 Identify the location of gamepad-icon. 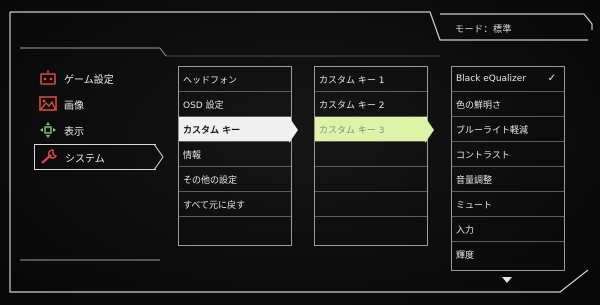
(48, 78).